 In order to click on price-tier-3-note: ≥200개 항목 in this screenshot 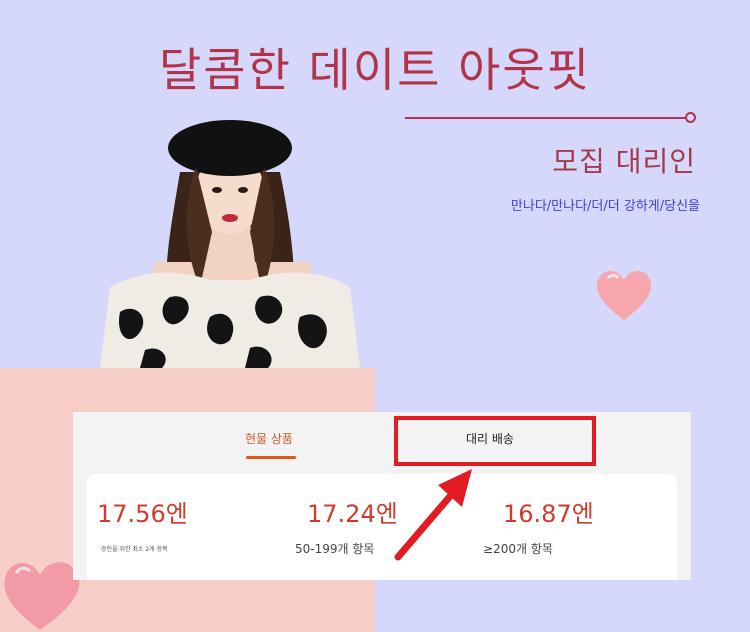, I will do `click(518, 549)`.